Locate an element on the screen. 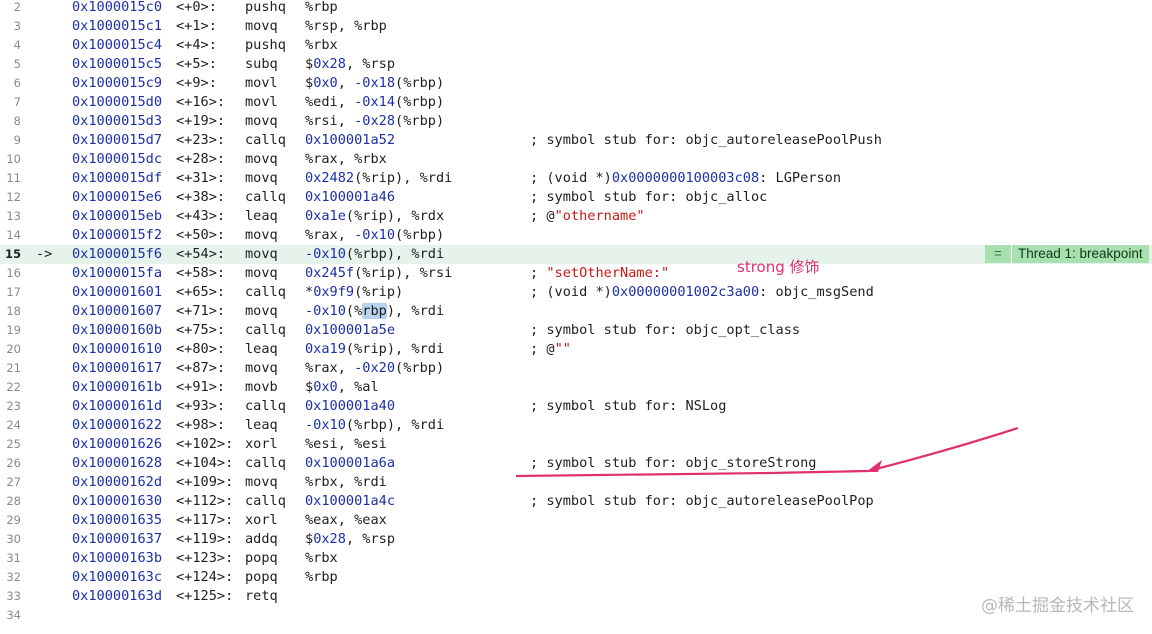 The image size is (1152, 634). annotation-underline is located at coordinates (692, 473).